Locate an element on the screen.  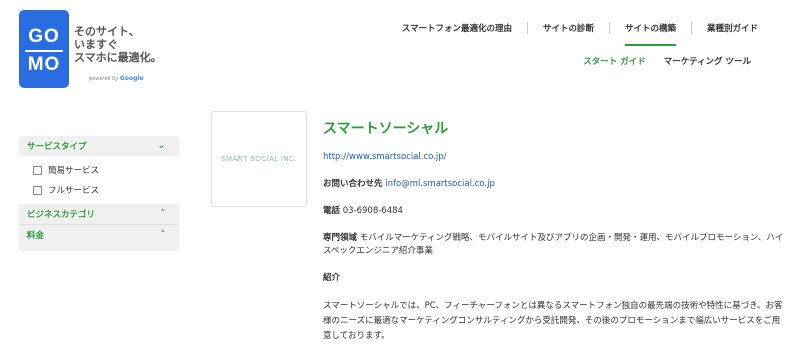
powered-by-text: powered by is located at coordinates (104, 79).